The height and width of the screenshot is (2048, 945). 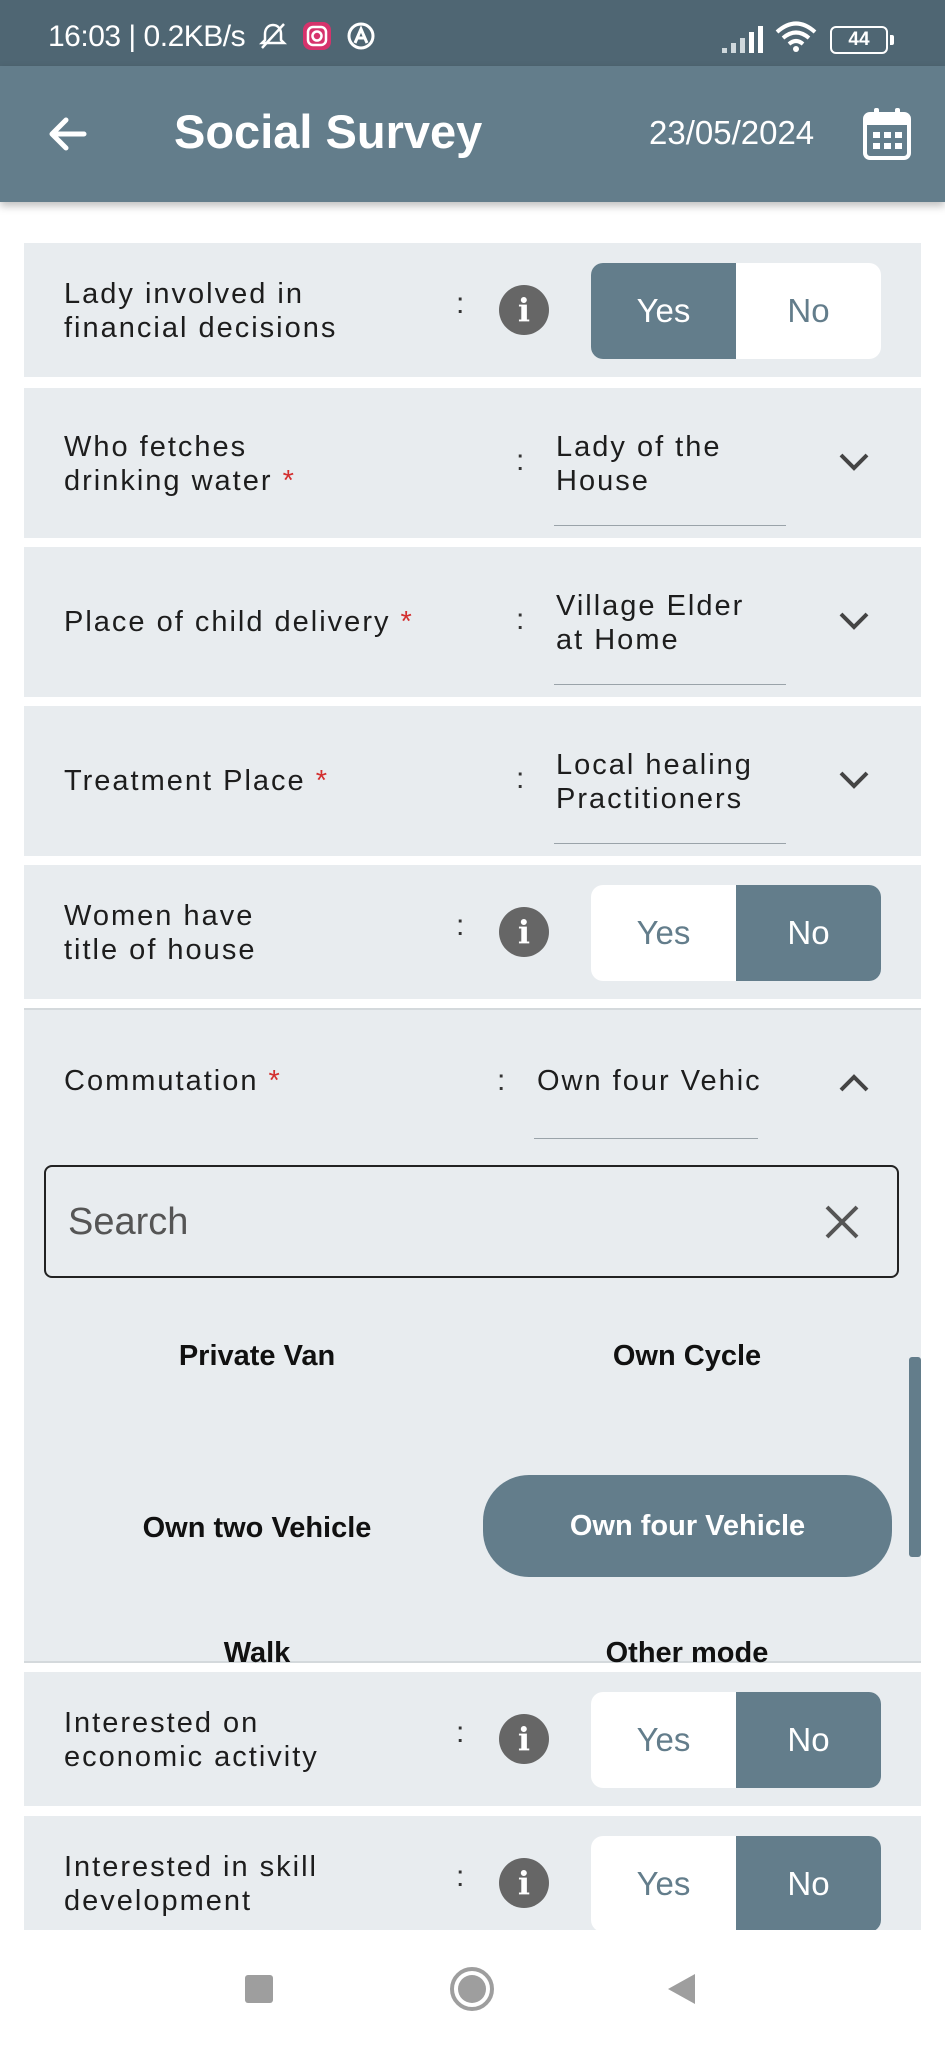 What do you see at coordinates (862, 40) in the screenshot?
I see `battery-icon: 44` at bounding box center [862, 40].